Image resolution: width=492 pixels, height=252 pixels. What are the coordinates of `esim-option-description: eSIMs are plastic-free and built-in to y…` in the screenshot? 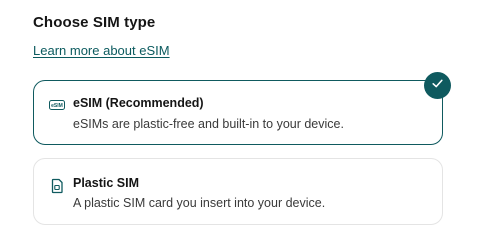 It's located at (208, 124).